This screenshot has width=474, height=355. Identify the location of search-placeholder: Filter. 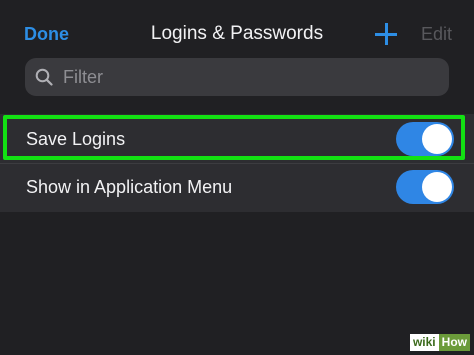
(83, 77).